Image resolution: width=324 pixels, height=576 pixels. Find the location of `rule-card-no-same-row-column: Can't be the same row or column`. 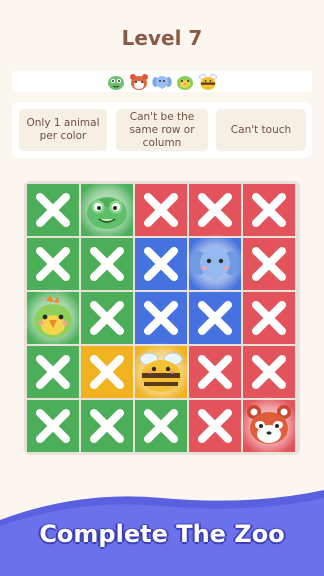

rule-card-no-same-row-column: Can't be the same row or column is located at coordinates (162, 130).